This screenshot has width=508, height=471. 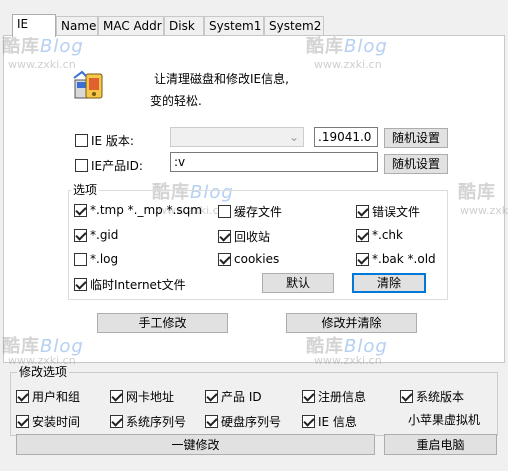 What do you see at coordinates (184, 26) in the screenshot?
I see `tab-disk: Disk` at bounding box center [184, 26].